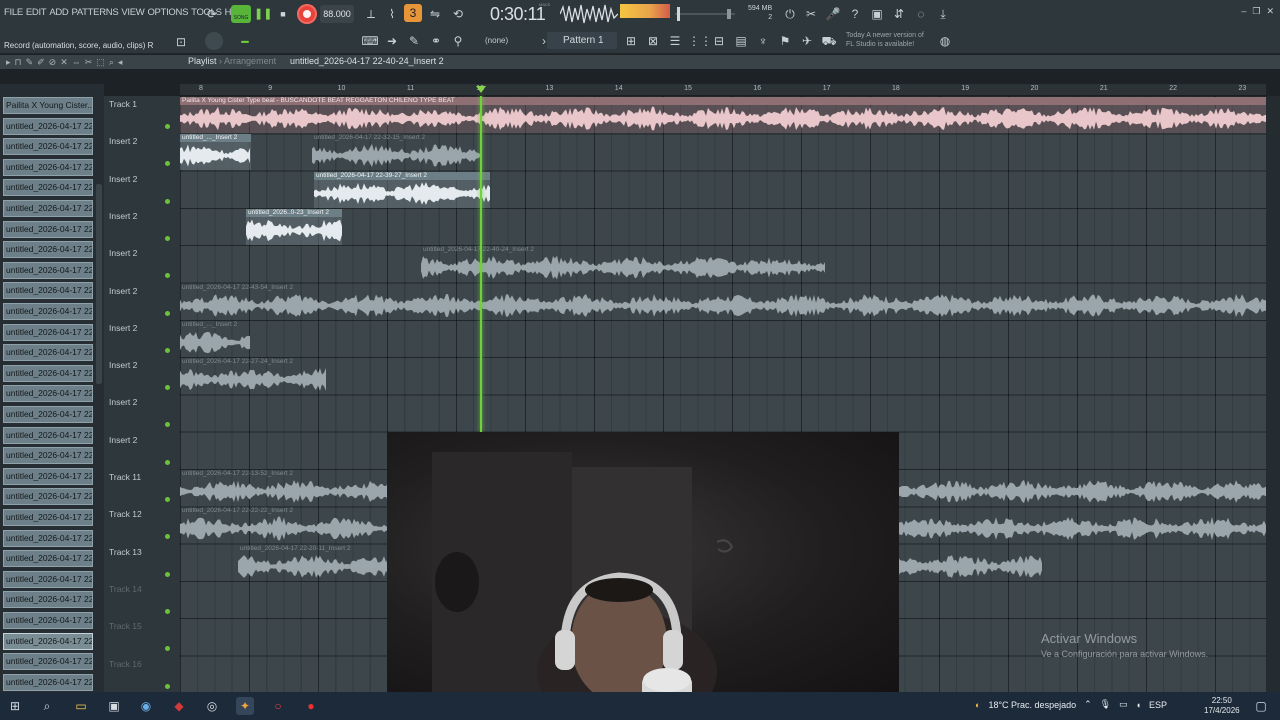  Describe the element at coordinates (414, 41) in the screenshot. I see `brush-icon: ✎` at that location.